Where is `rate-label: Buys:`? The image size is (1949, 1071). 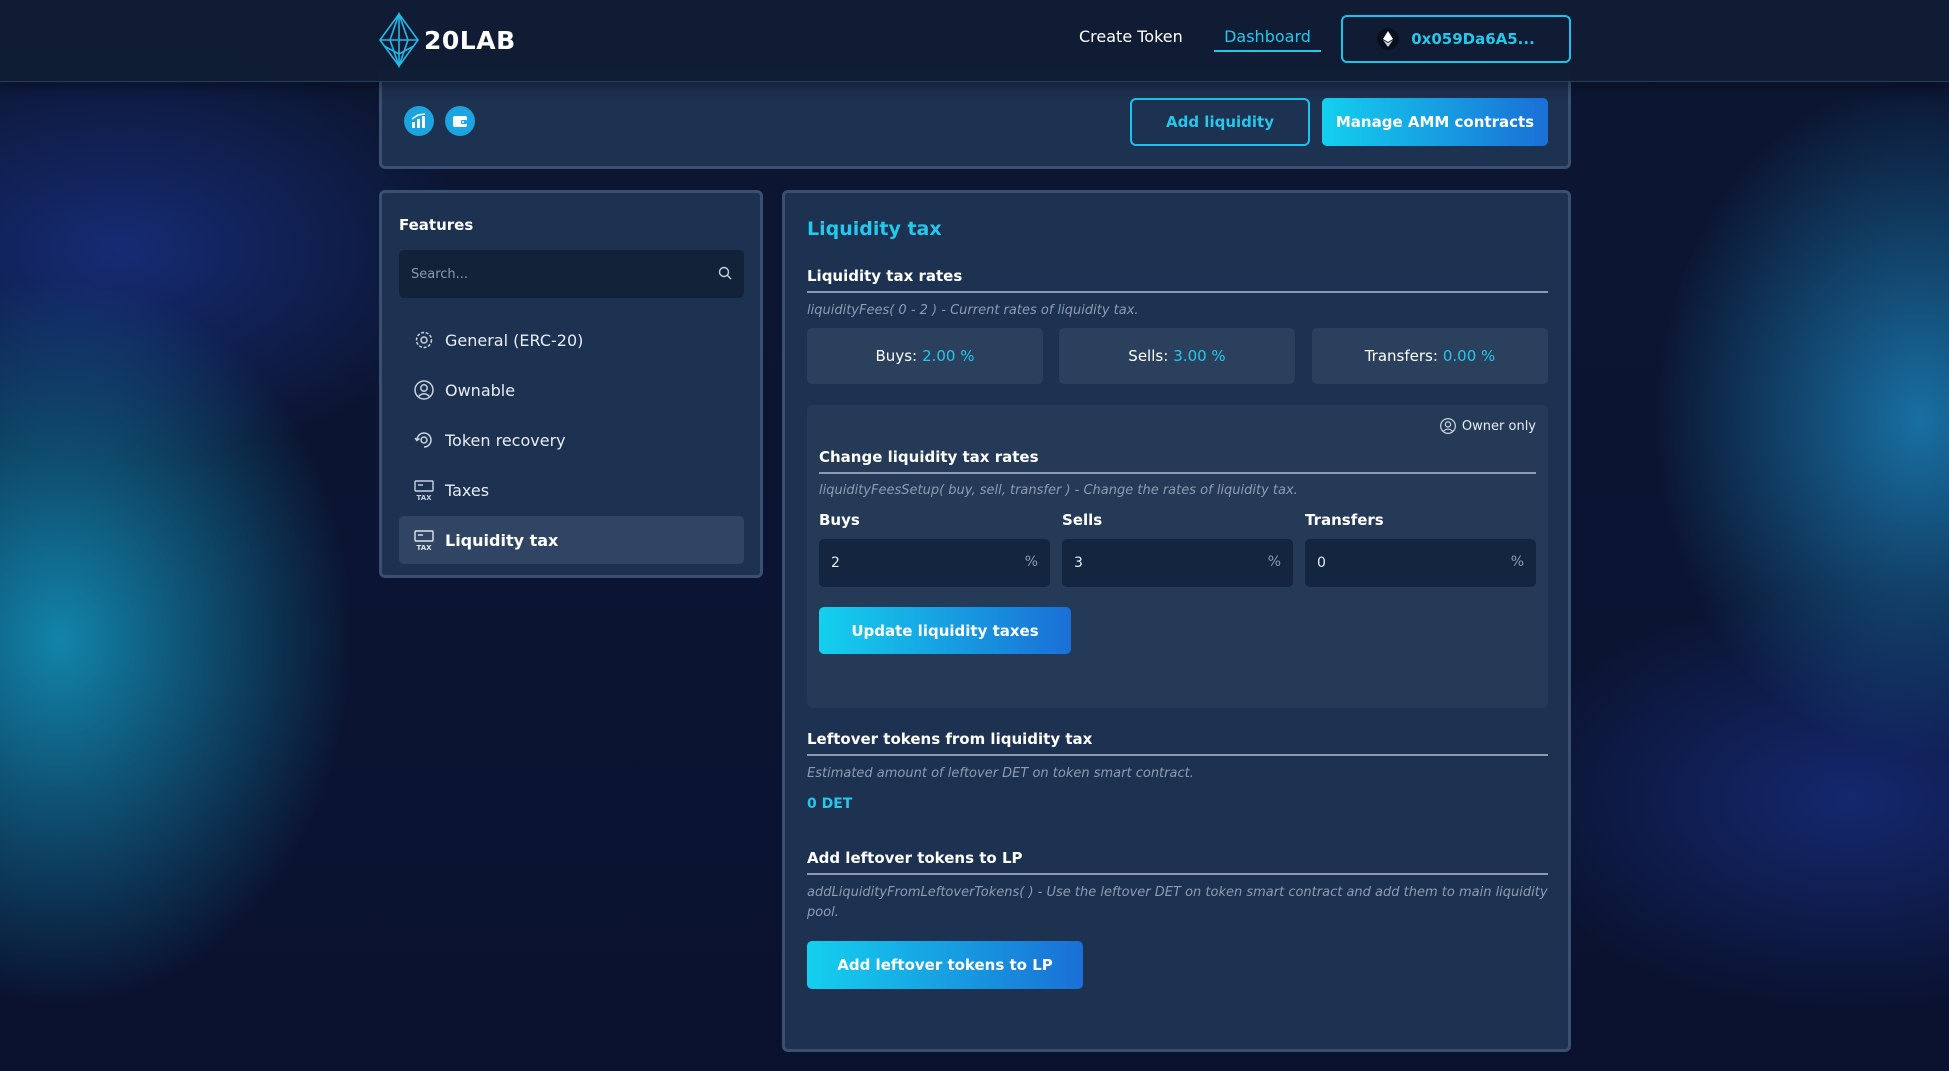 rate-label: Buys: is located at coordinates (896, 356).